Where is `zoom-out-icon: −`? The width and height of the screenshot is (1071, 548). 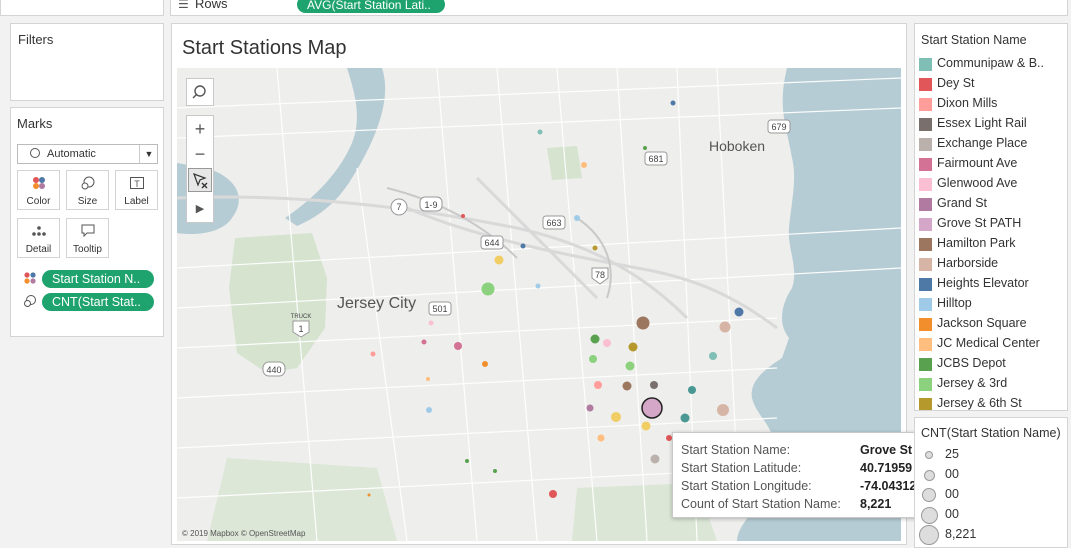 zoom-out-icon: − is located at coordinates (200, 155).